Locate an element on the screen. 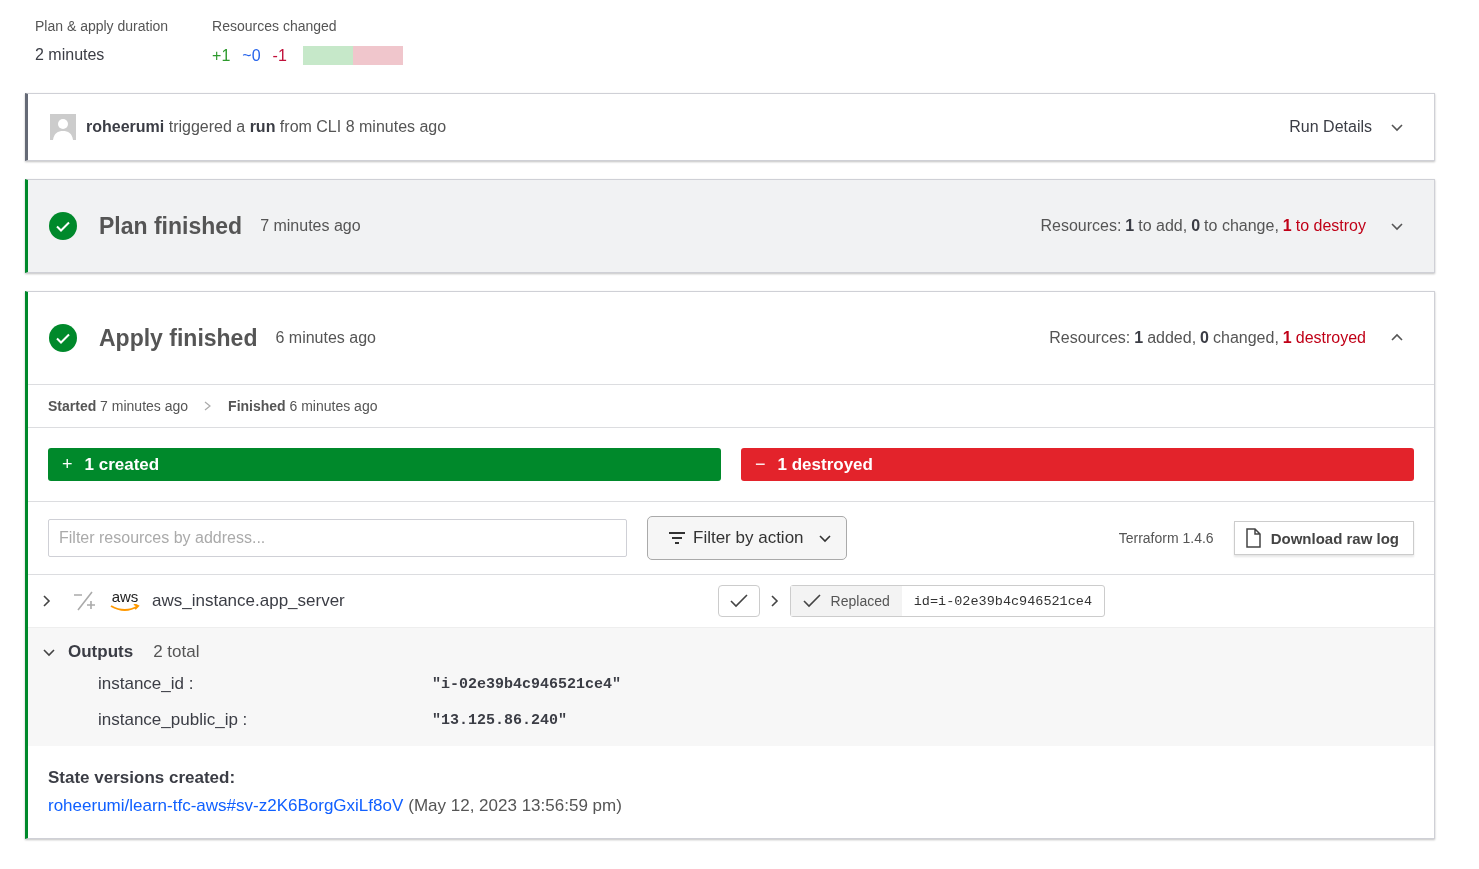 This screenshot has height=869, width=1479. filter-by-action-button: Filter by action is located at coordinates (747, 538).